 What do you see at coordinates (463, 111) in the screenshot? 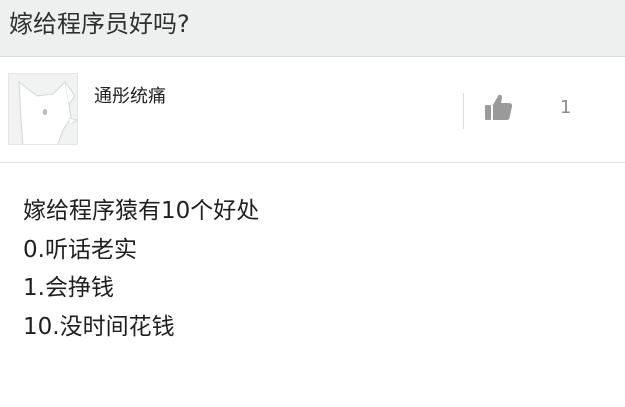
I see `vote-divider` at bounding box center [463, 111].